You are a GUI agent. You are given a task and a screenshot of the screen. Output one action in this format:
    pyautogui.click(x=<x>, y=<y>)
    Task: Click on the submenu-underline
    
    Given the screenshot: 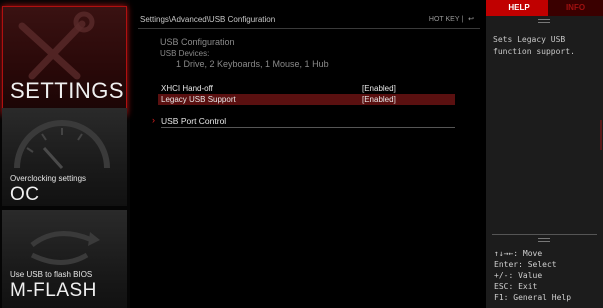 What is the action you would take?
    pyautogui.click(x=308, y=127)
    